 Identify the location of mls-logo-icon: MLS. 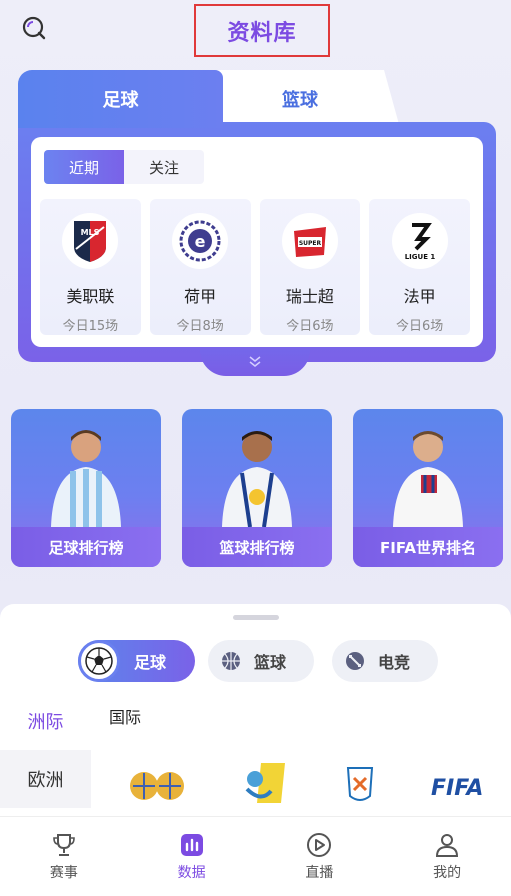
(90, 241).